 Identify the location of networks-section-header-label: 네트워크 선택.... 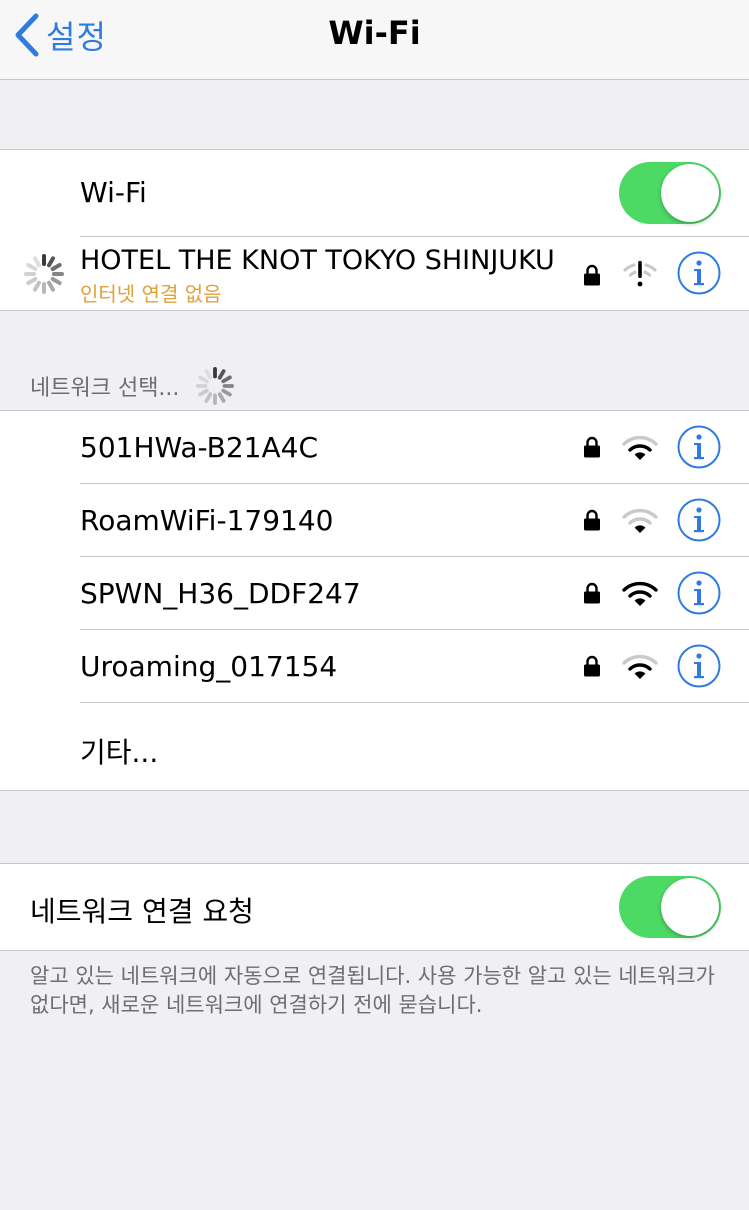
(105, 388).